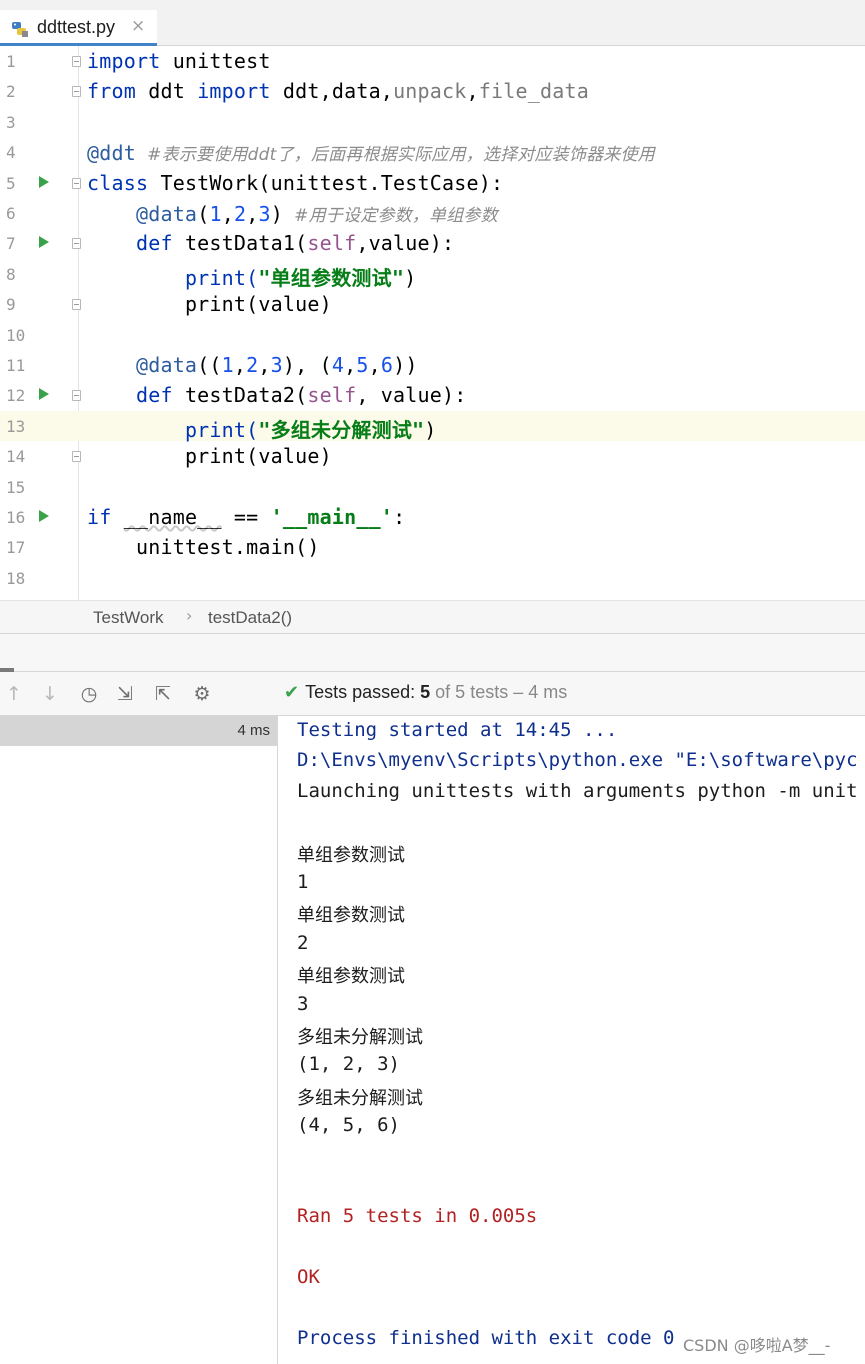  Describe the element at coordinates (138, 731) in the screenshot. I see `test-tree-root-row: 4 ms` at that location.